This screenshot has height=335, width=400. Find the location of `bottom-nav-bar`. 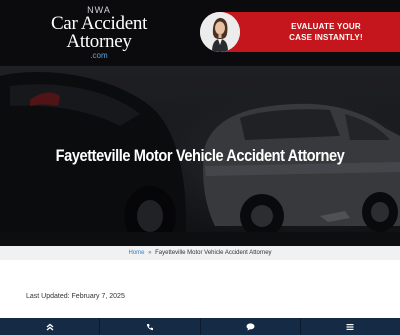

bottom-nav-bar is located at coordinates (200, 326).